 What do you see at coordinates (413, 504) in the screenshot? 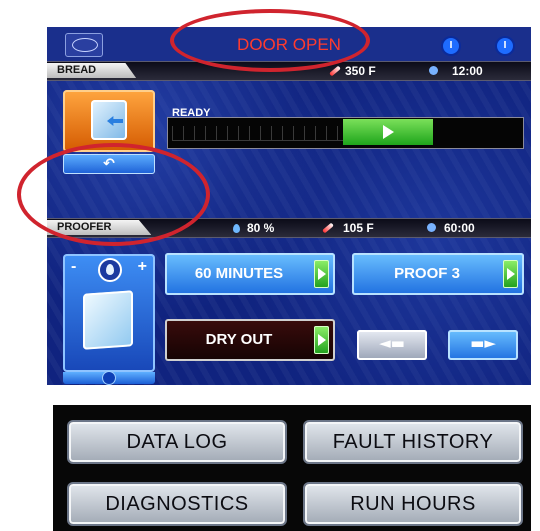
I see `run-hours-button: RUN HOURS` at bounding box center [413, 504].